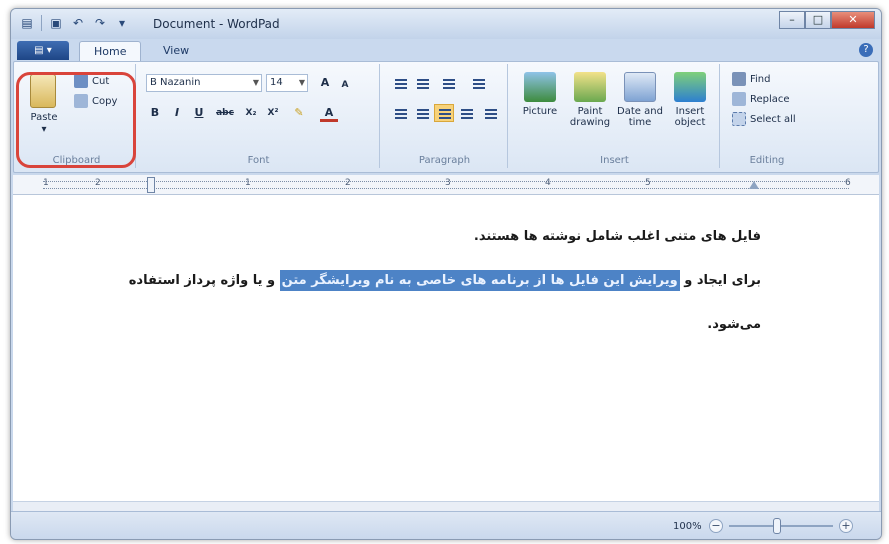 The image size is (889, 544). Describe the element at coordinates (110, 51) in the screenshot. I see `tab-home: Home` at that location.